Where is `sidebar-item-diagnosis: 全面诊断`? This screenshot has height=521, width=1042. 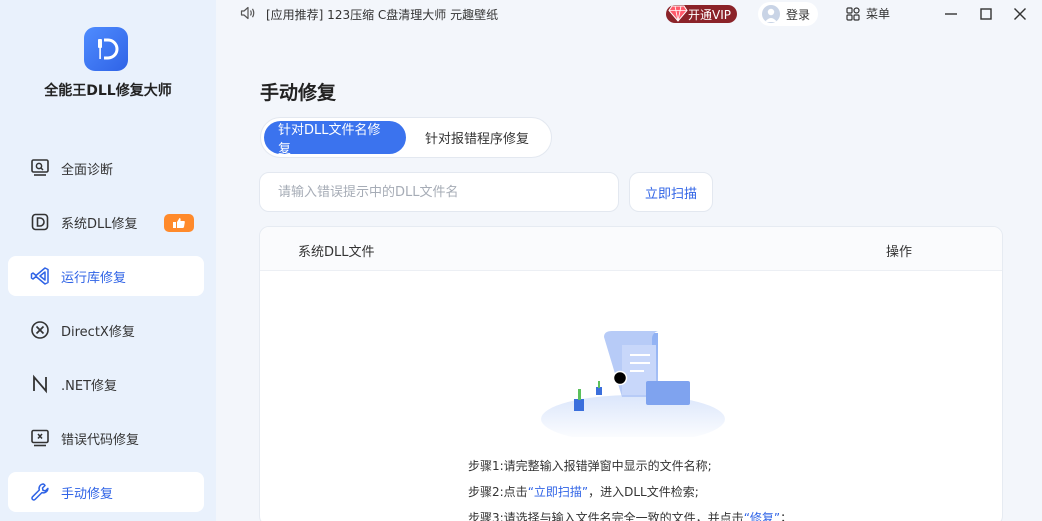 sidebar-item-diagnosis: 全面诊断 is located at coordinates (106, 168).